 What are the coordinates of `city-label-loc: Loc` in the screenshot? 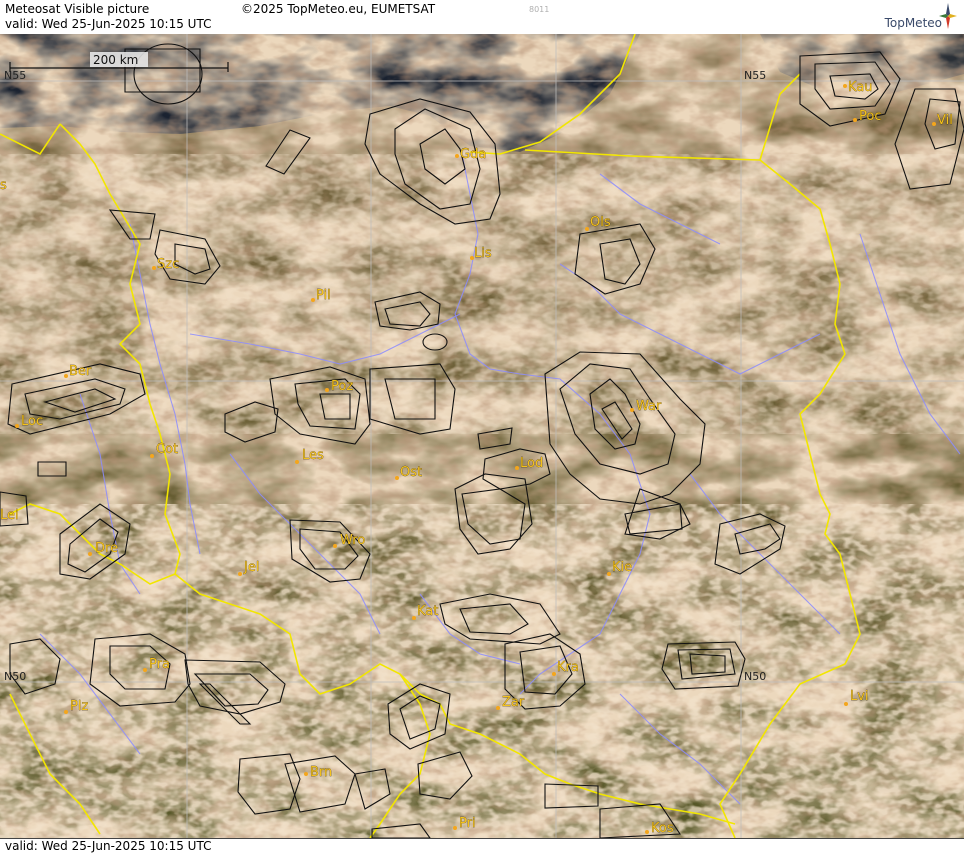 It's located at (32, 421).